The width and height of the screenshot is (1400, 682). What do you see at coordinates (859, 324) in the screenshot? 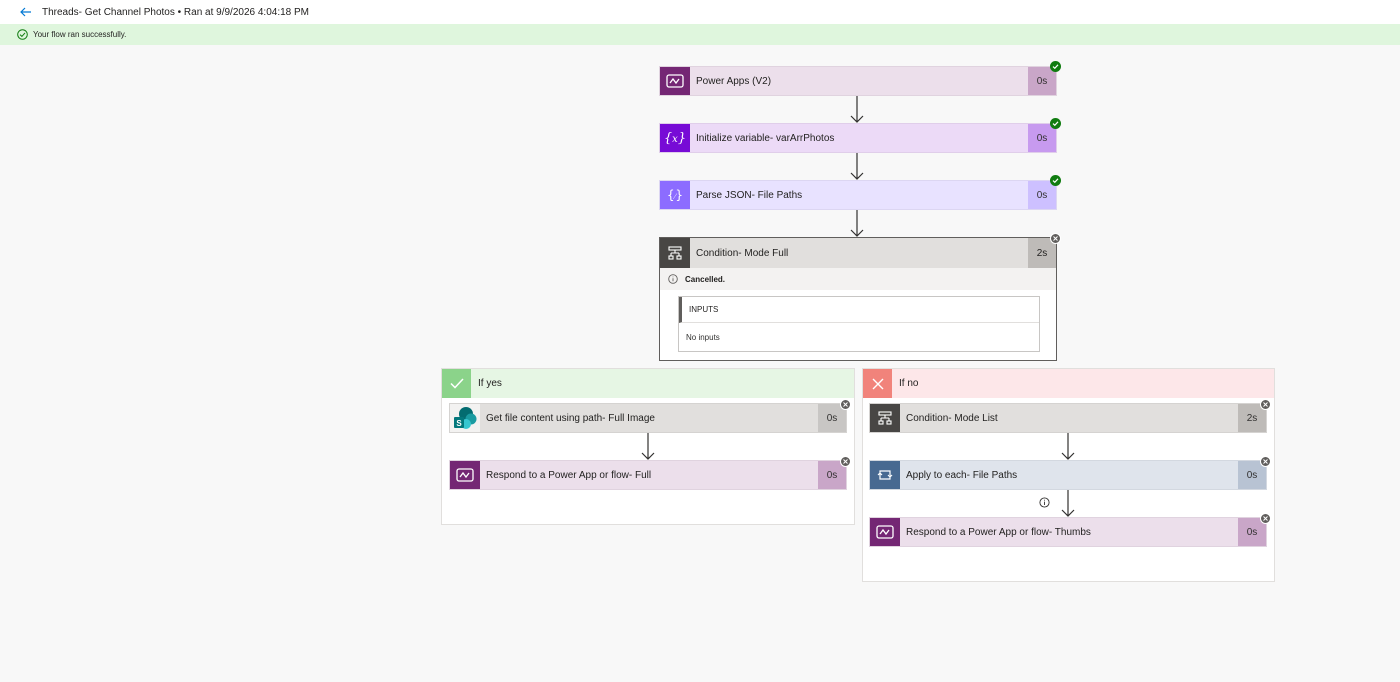
I see `inputs-section: INPUTS No inputs` at bounding box center [859, 324].